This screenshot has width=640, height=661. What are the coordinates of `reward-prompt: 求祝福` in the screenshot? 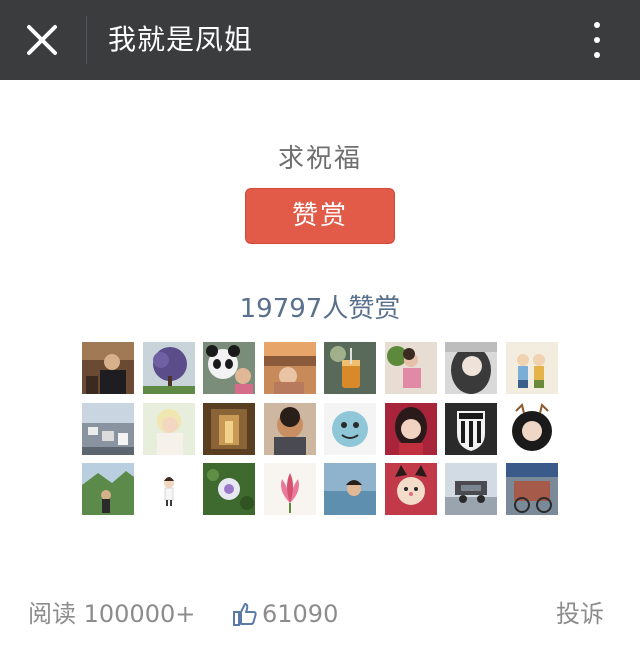 It's located at (319, 159).